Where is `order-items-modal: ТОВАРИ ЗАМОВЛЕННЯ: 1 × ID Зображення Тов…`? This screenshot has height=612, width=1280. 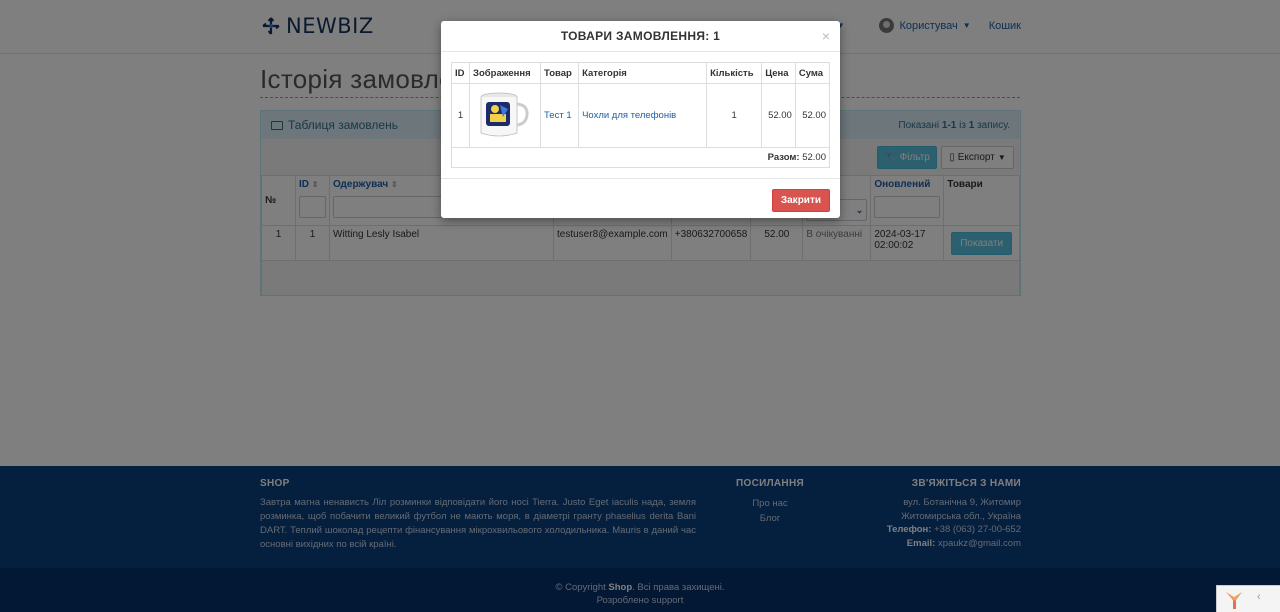
order-items-modal: ТОВАРИ ЗАМОВЛЕННЯ: 1 × ID Зображення Тов… is located at coordinates (640, 119).